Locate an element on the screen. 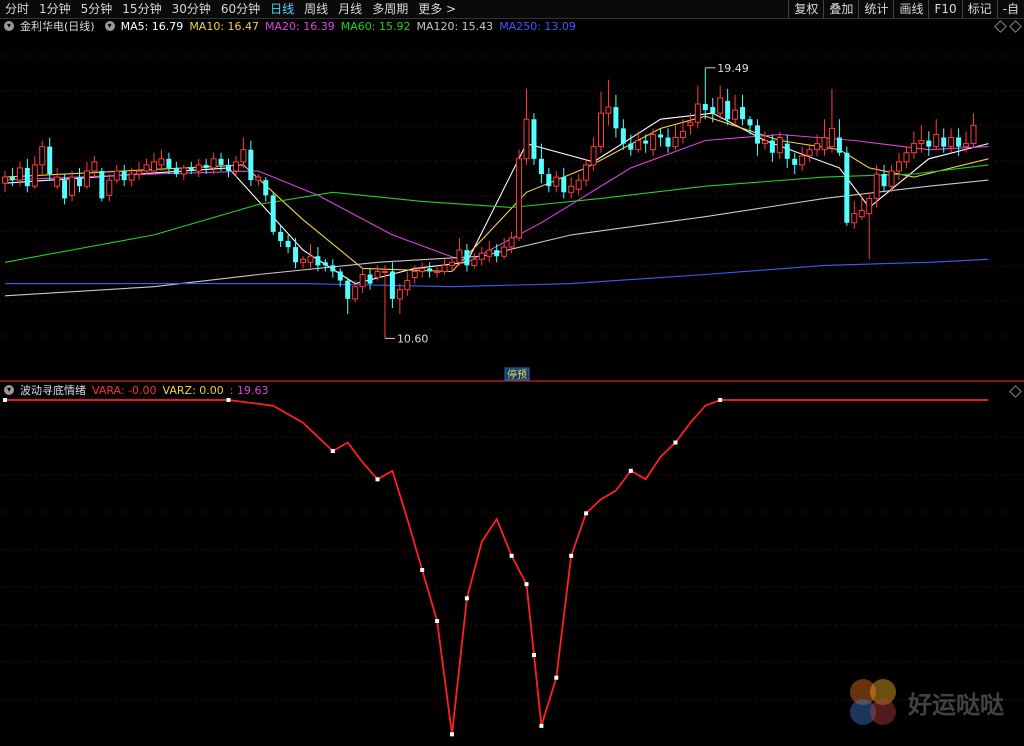 The width and height of the screenshot is (1024, 746). watermark: 好运哒哒 is located at coordinates (931, 703).